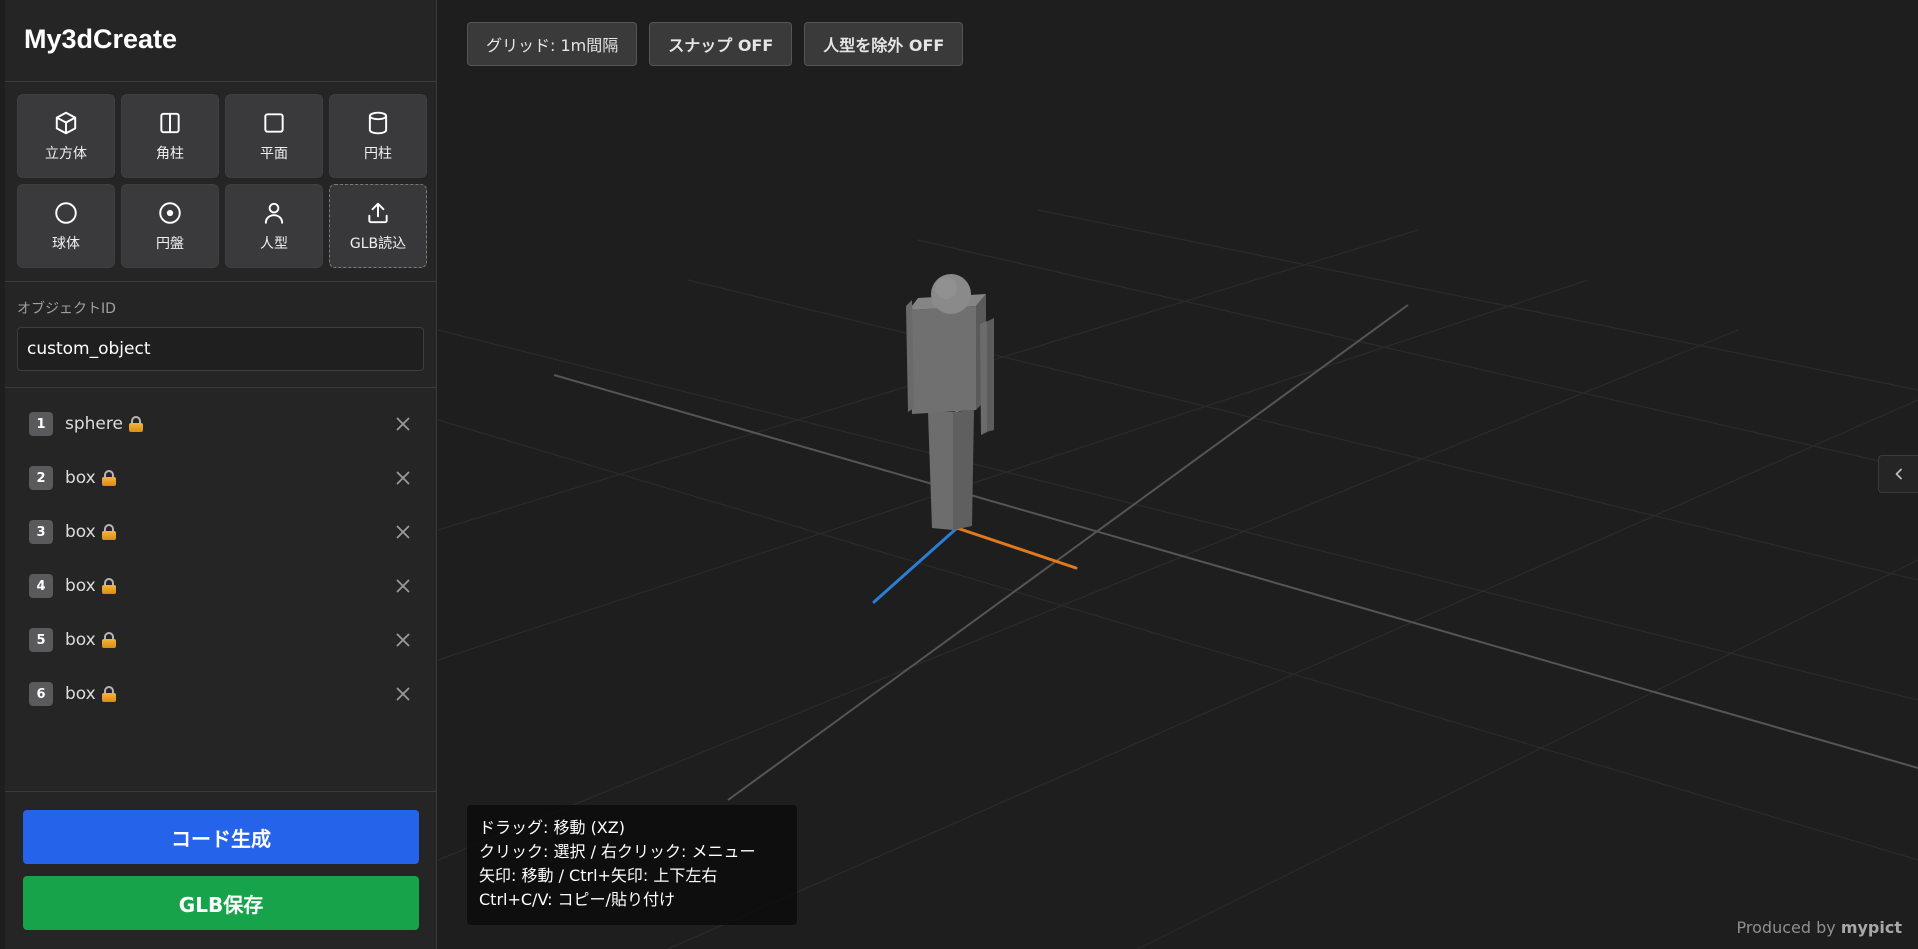 The width and height of the screenshot is (1918, 949). I want to click on tool-palette: 立方体 角柱 平面 円柱 球体 円盤 人型 GLB読込, so click(220, 182).